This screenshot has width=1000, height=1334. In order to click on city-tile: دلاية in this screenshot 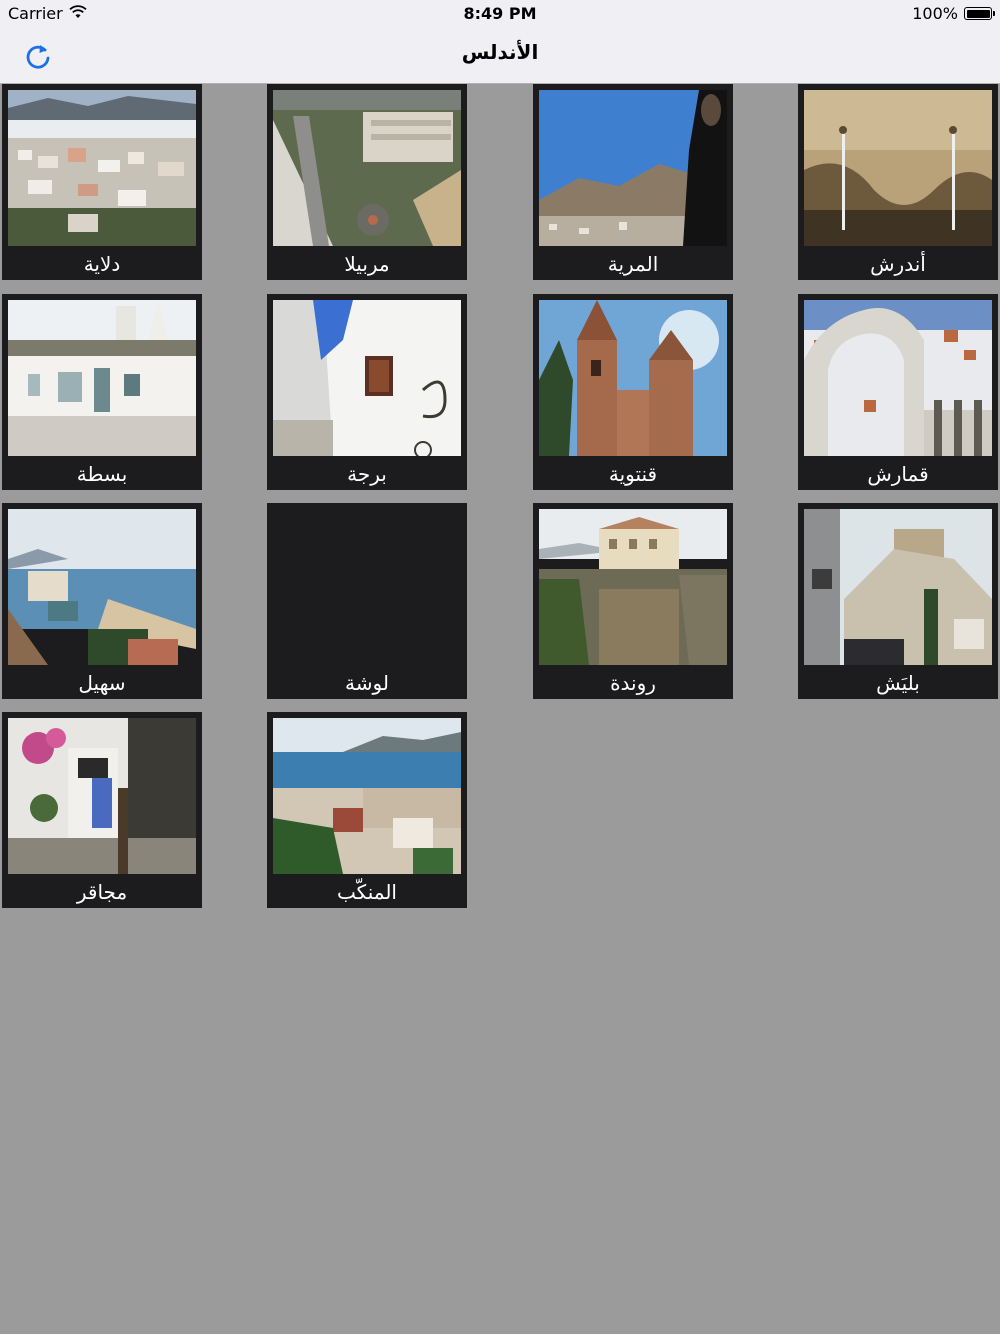, I will do `click(102, 182)`.